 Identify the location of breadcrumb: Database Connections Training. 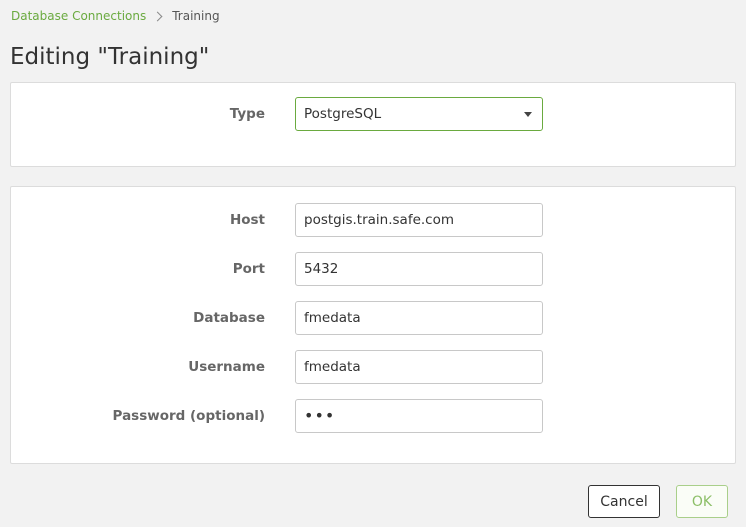
(115, 16).